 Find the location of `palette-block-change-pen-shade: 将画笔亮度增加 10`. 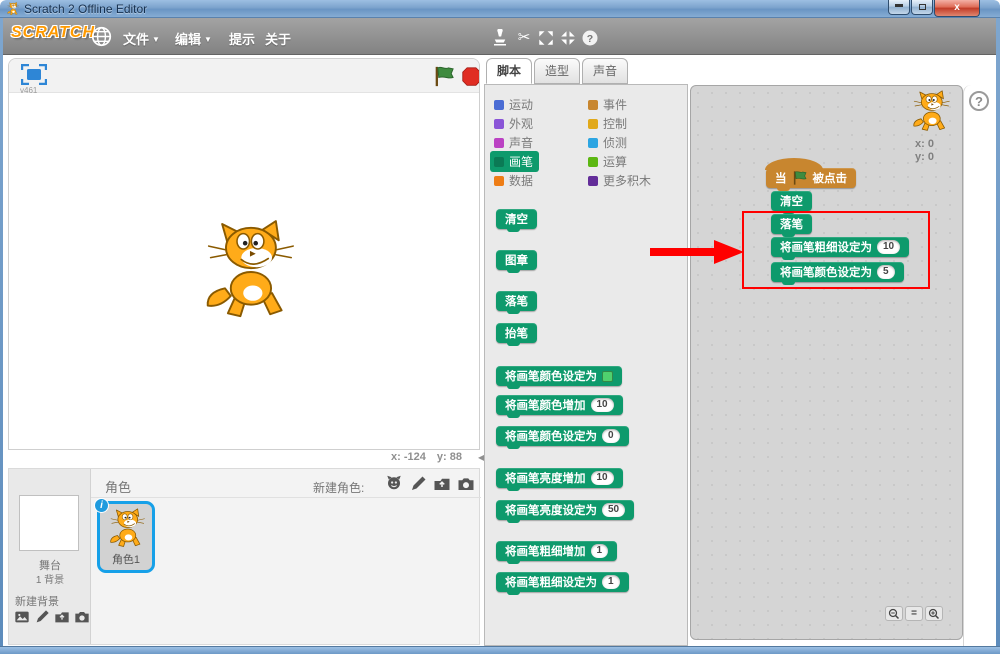

palette-block-change-pen-shade: 将画笔亮度增加 10 is located at coordinates (559, 479).